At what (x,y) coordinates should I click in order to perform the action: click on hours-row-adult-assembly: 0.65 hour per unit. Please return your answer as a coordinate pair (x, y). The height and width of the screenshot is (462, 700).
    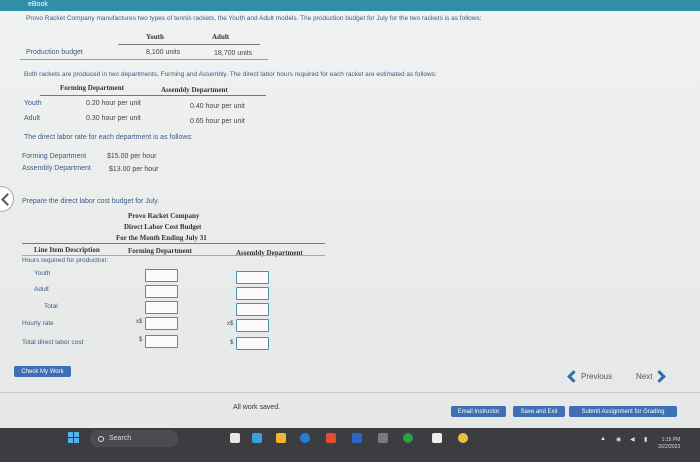
    Looking at the image, I should click on (217, 121).